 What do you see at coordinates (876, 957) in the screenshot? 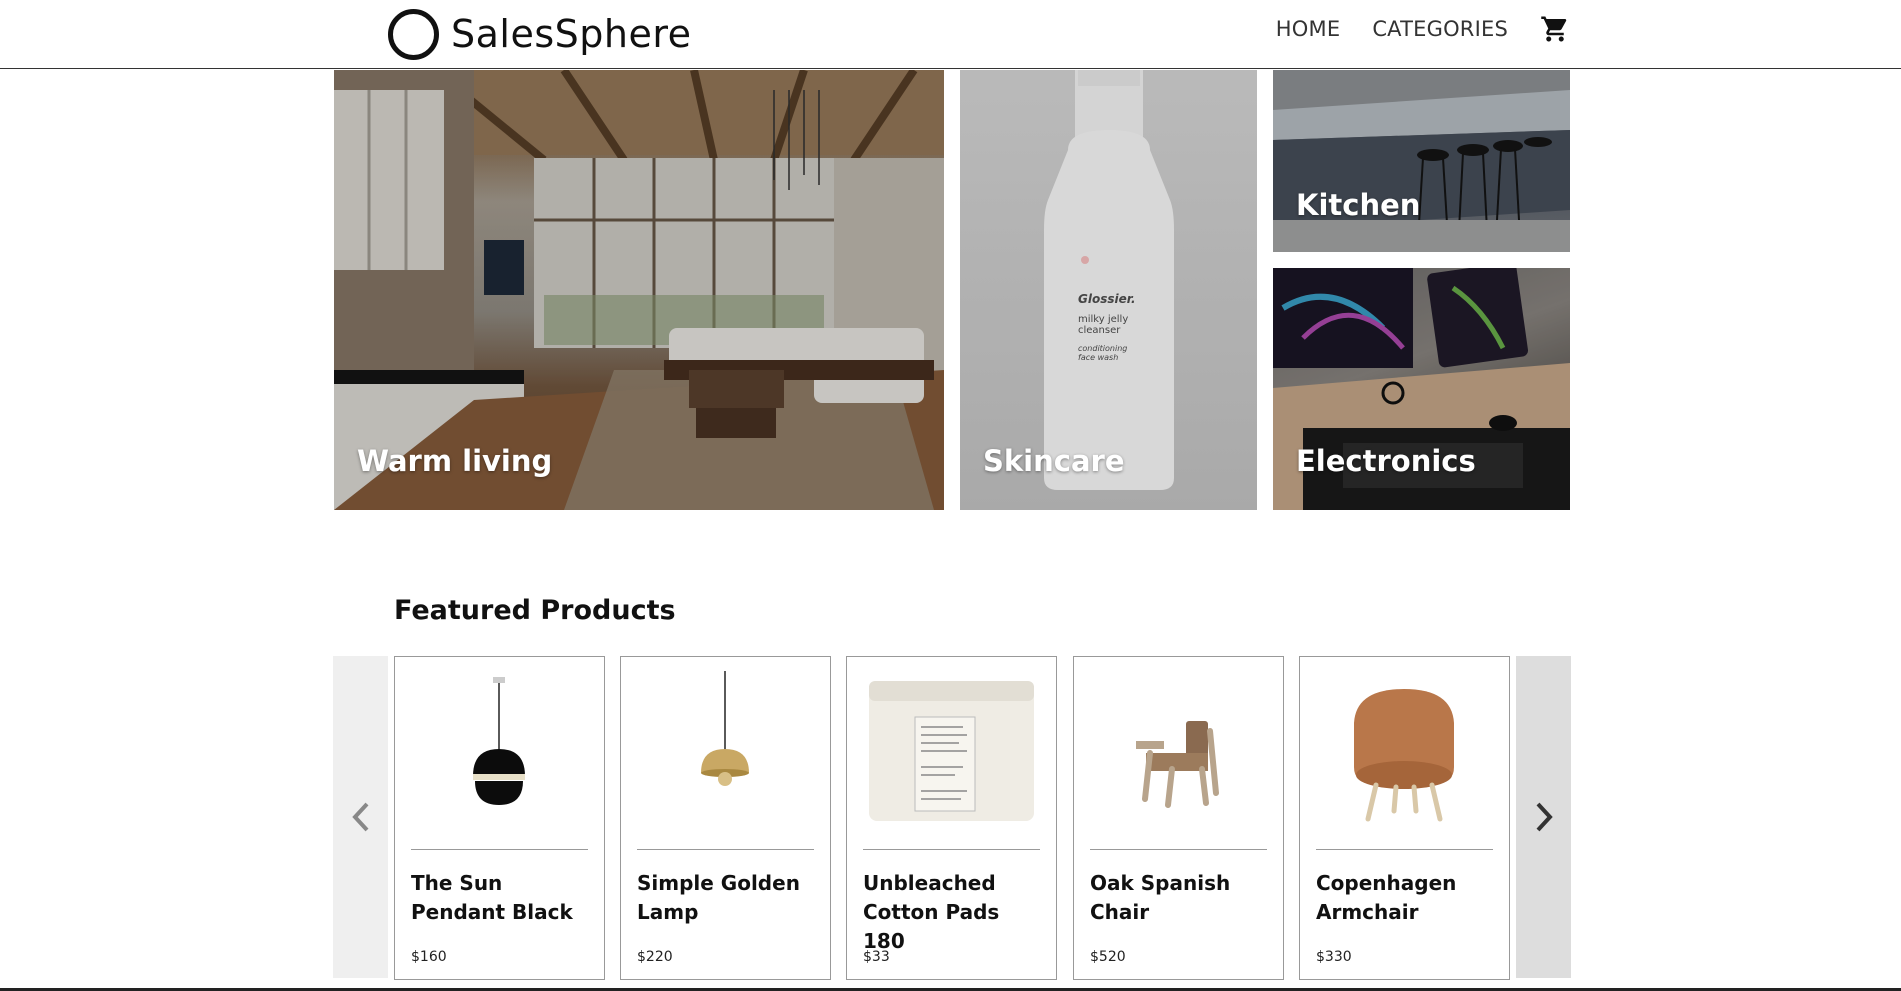
I see `product-price: $33` at bounding box center [876, 957].